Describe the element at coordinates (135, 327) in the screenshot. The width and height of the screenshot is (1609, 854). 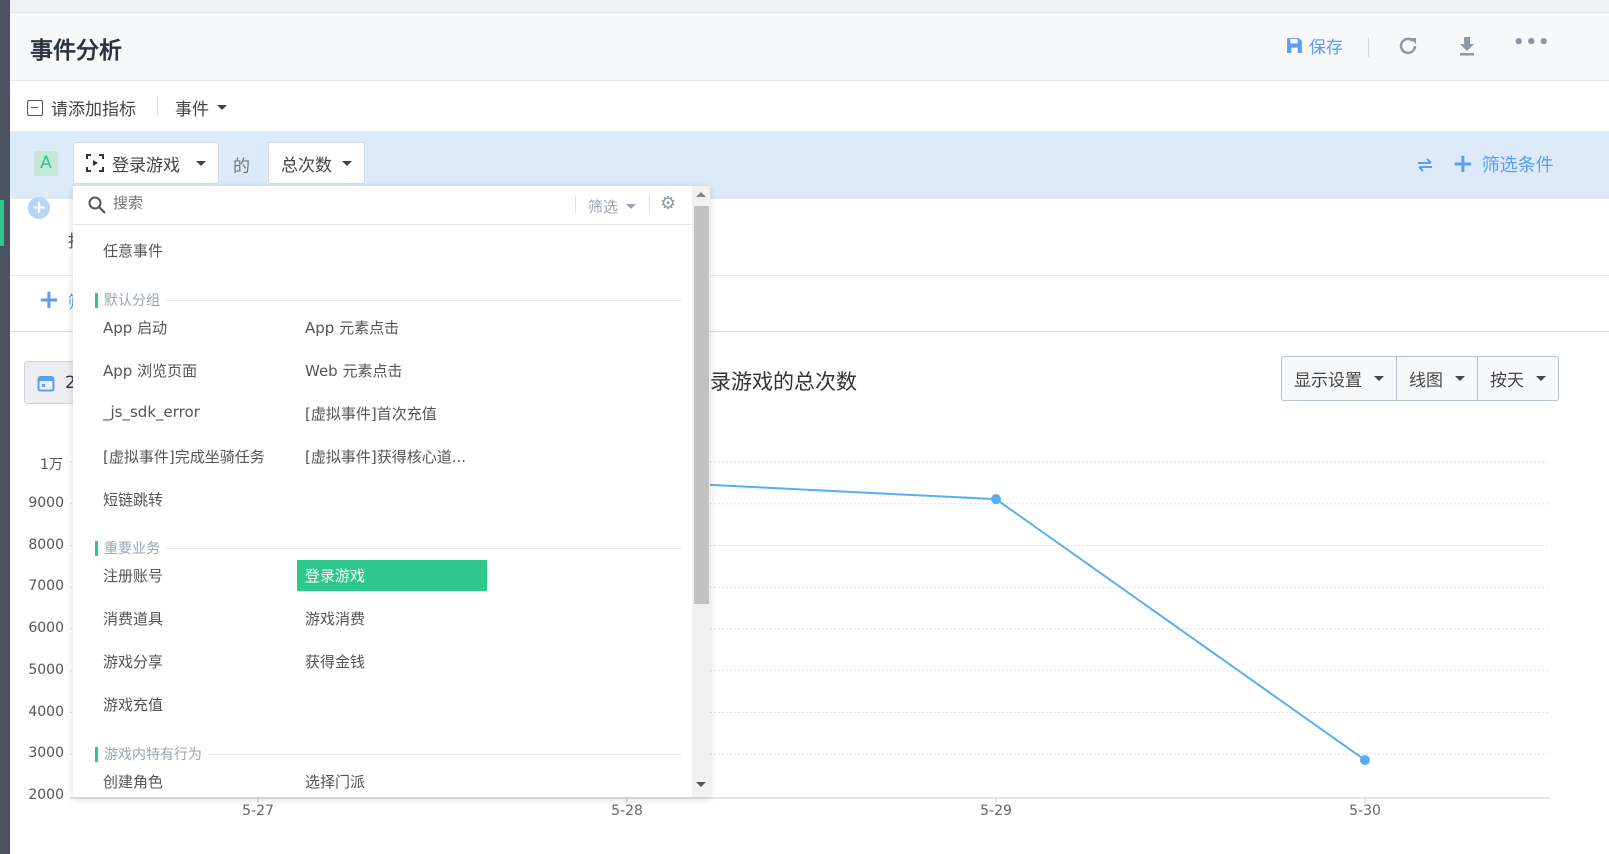
I see `event-option: App 启动` at that location.